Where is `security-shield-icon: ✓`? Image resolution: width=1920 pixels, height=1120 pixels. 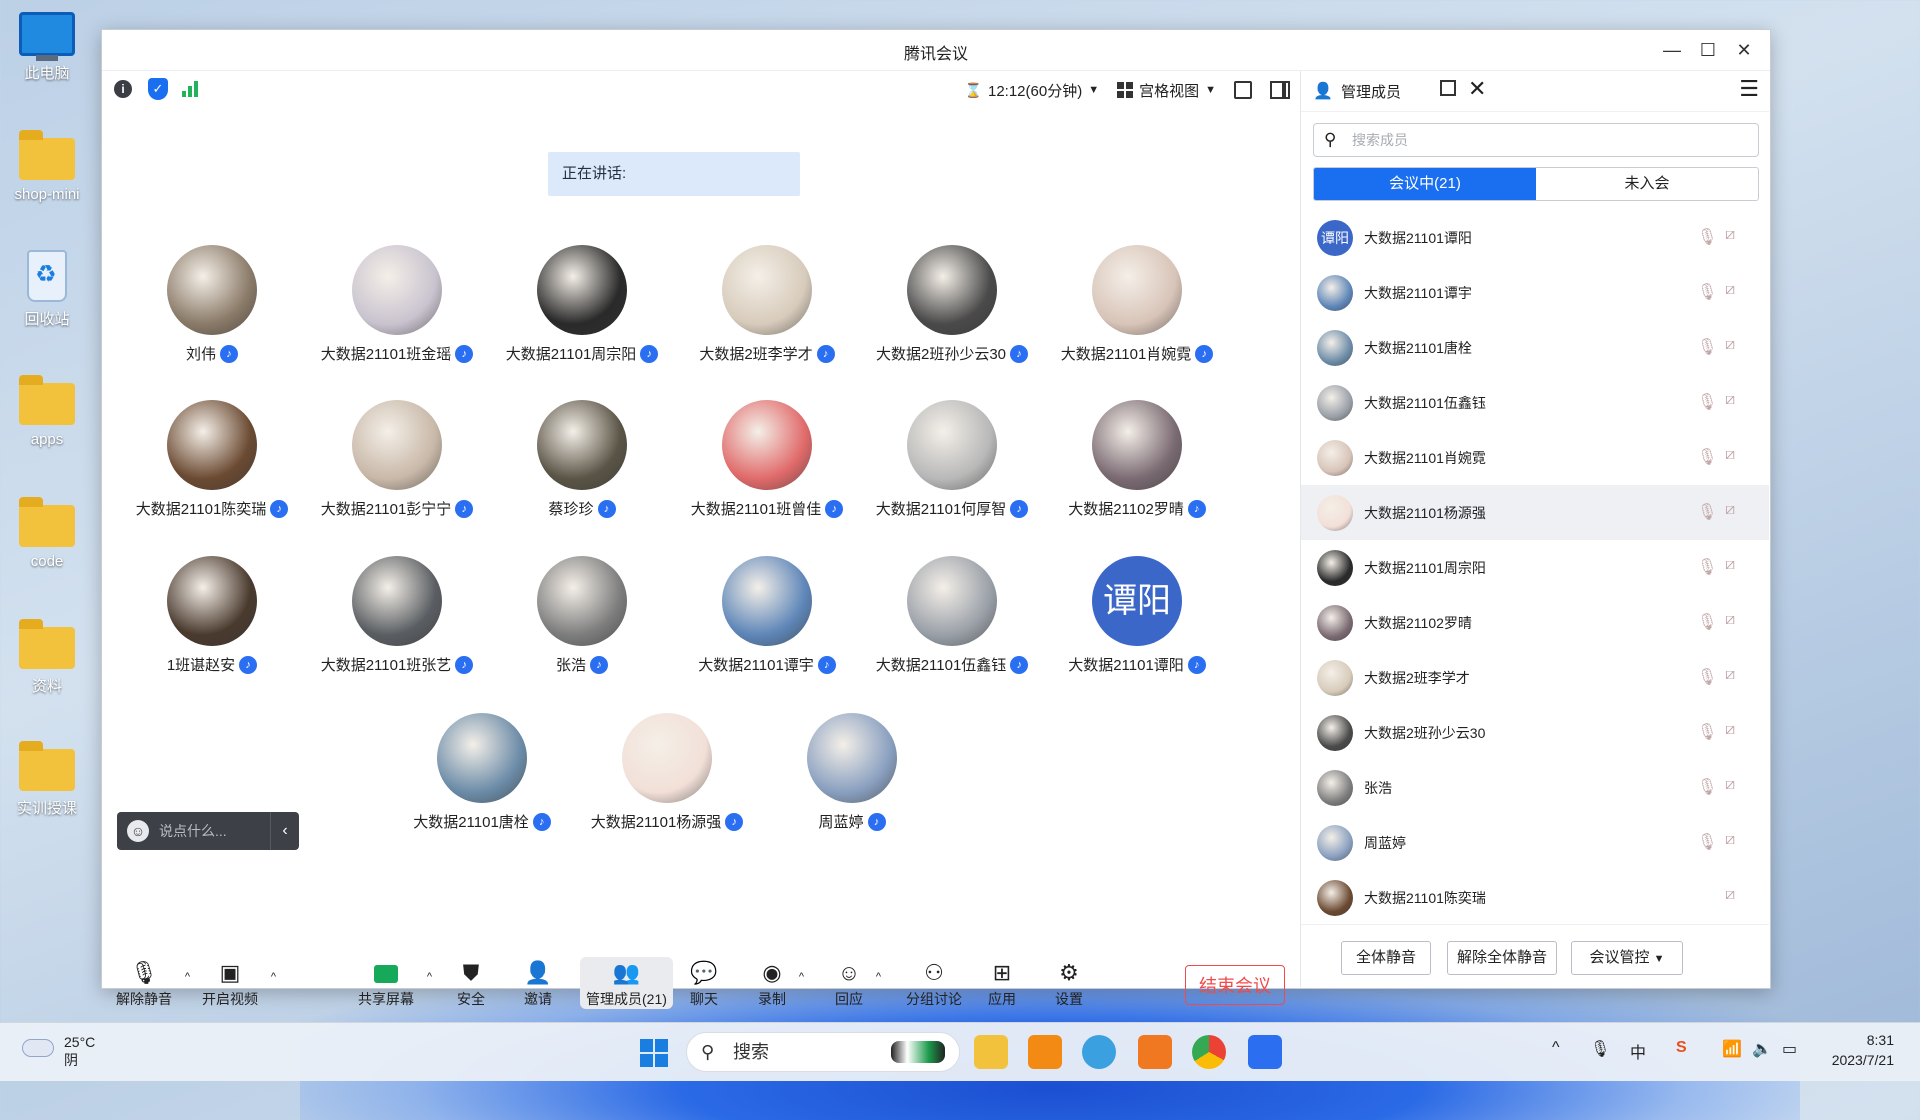
security-shield-icon: ✓ is located at coordinates (158, 89).